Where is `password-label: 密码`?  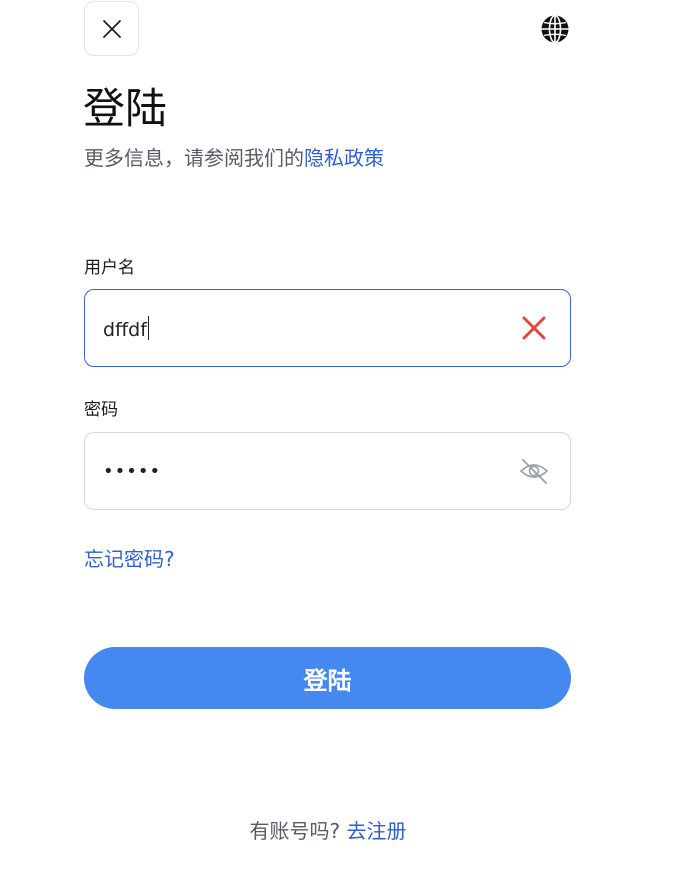 password-label: 密码 is located at coordinates (101, 410).